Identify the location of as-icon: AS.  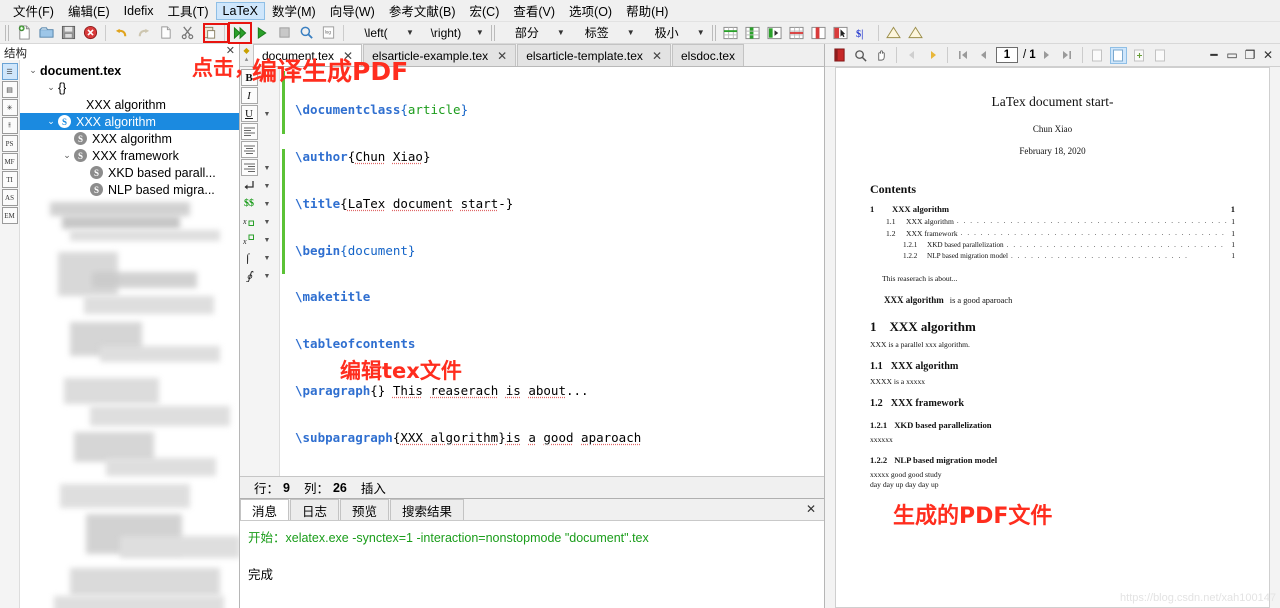
(9, 197).